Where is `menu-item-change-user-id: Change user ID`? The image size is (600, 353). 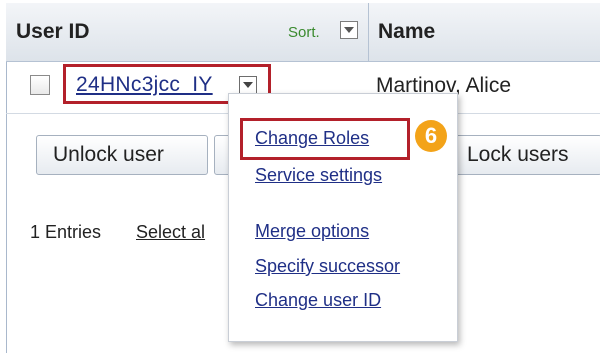 menu-item-change-user-id: Change user ID is located at coordinates (318, 300).